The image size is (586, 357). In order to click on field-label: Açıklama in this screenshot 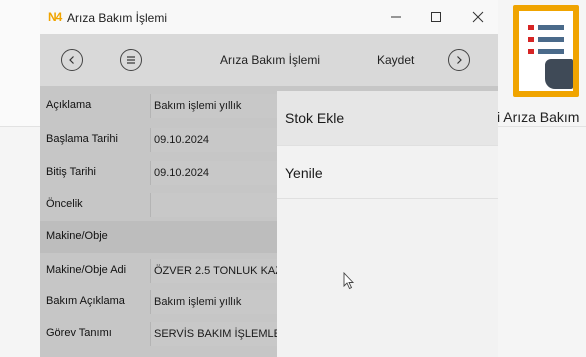, I will do `click(69, 105)`.